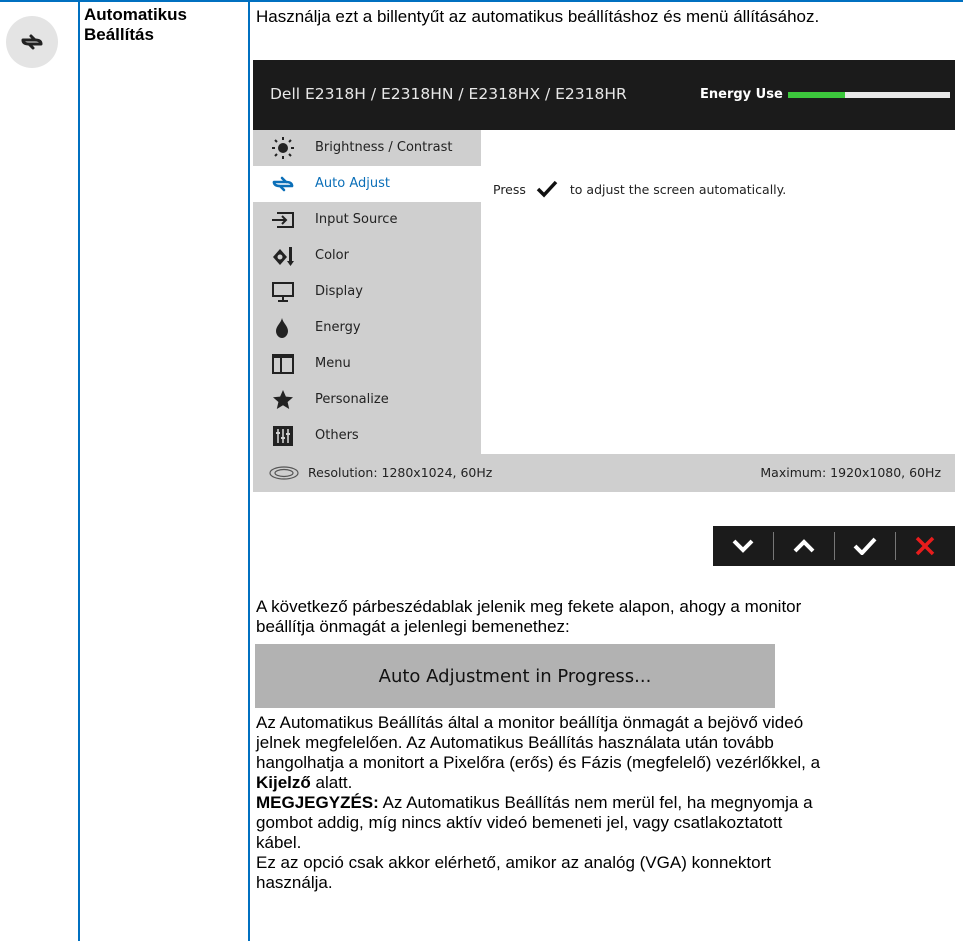 The height and width of the screenshot is (941, 963). I want to click on column-divider-left, so click(79, 470).